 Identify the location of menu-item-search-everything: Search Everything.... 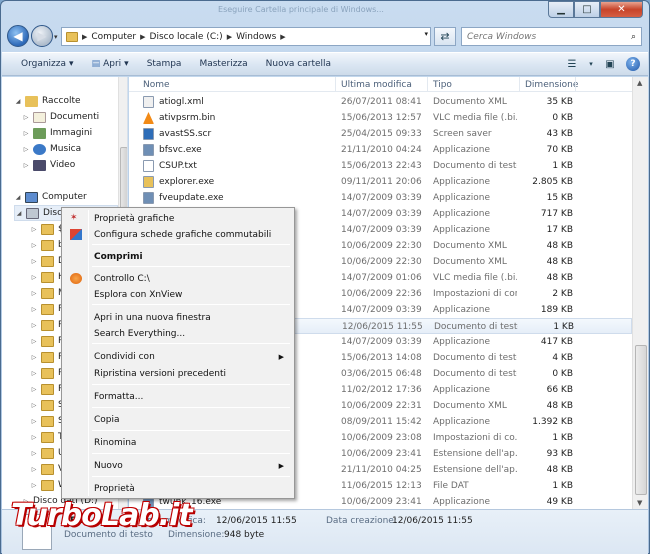
(178, 333).